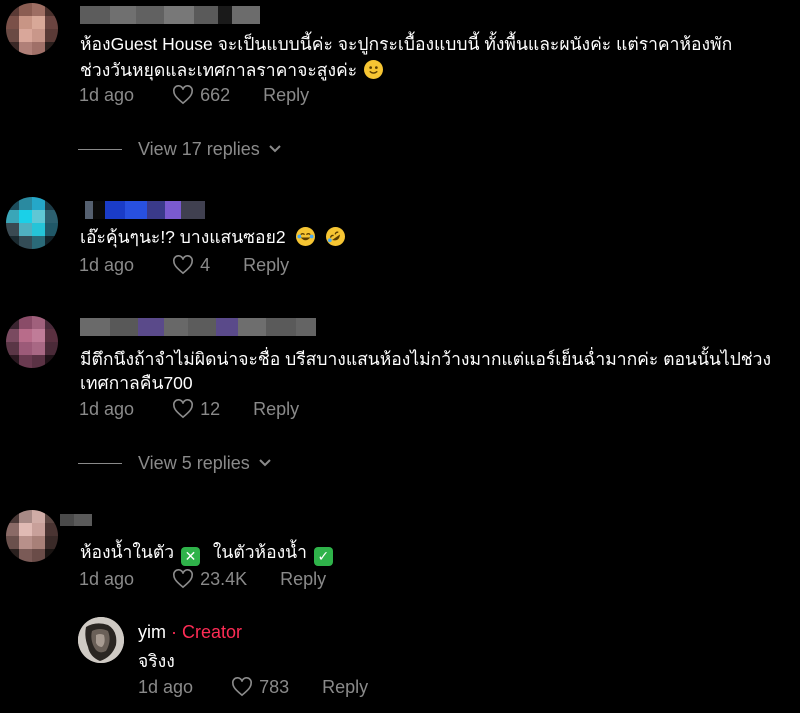  I want to click on comment-meta: 1d ago 23.4K Reply, so click(202, 579).